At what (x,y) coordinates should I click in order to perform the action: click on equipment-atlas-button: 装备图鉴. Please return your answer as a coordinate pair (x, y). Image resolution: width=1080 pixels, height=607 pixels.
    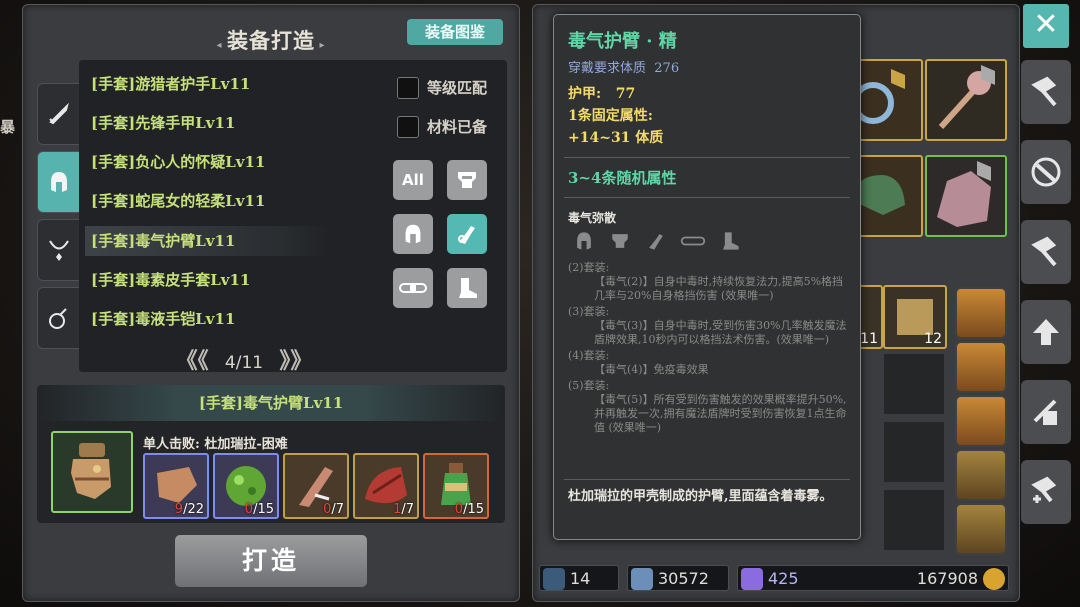
    Looking at the image, I should click on (455, 32).